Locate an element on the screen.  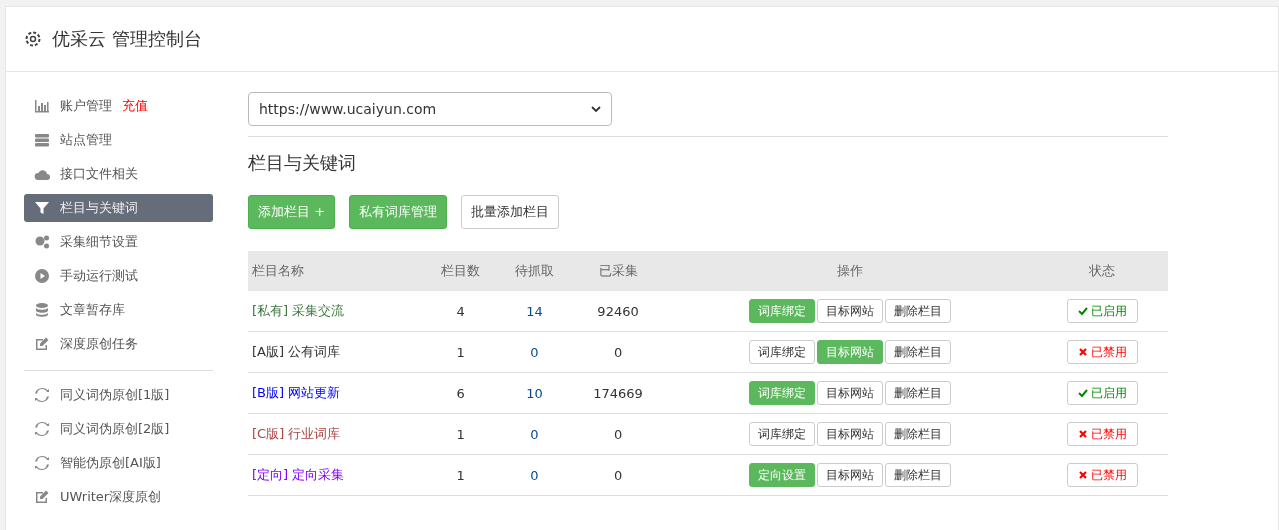
sidebar-item: 站点管理 is located at coordinates (118, 140).